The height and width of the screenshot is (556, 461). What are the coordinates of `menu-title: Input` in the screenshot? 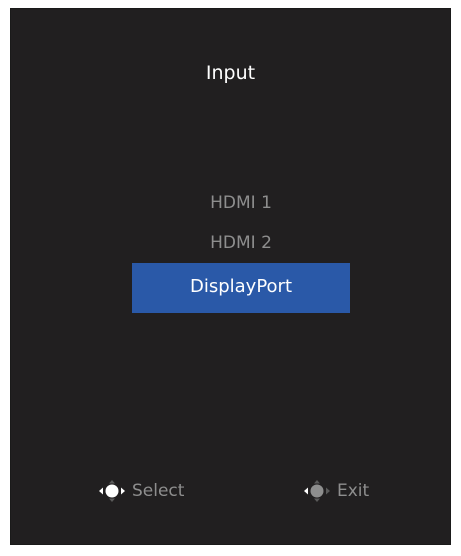 It's located at (230, 73).